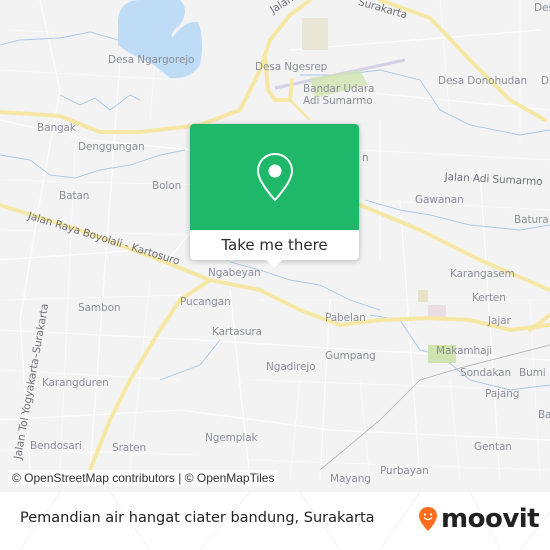 The width and height of the screenshot is (550, 550). Describe the element at coordinates (56, 128) in the screenshot. I see `place-label-bangak: Bangak` at that location.